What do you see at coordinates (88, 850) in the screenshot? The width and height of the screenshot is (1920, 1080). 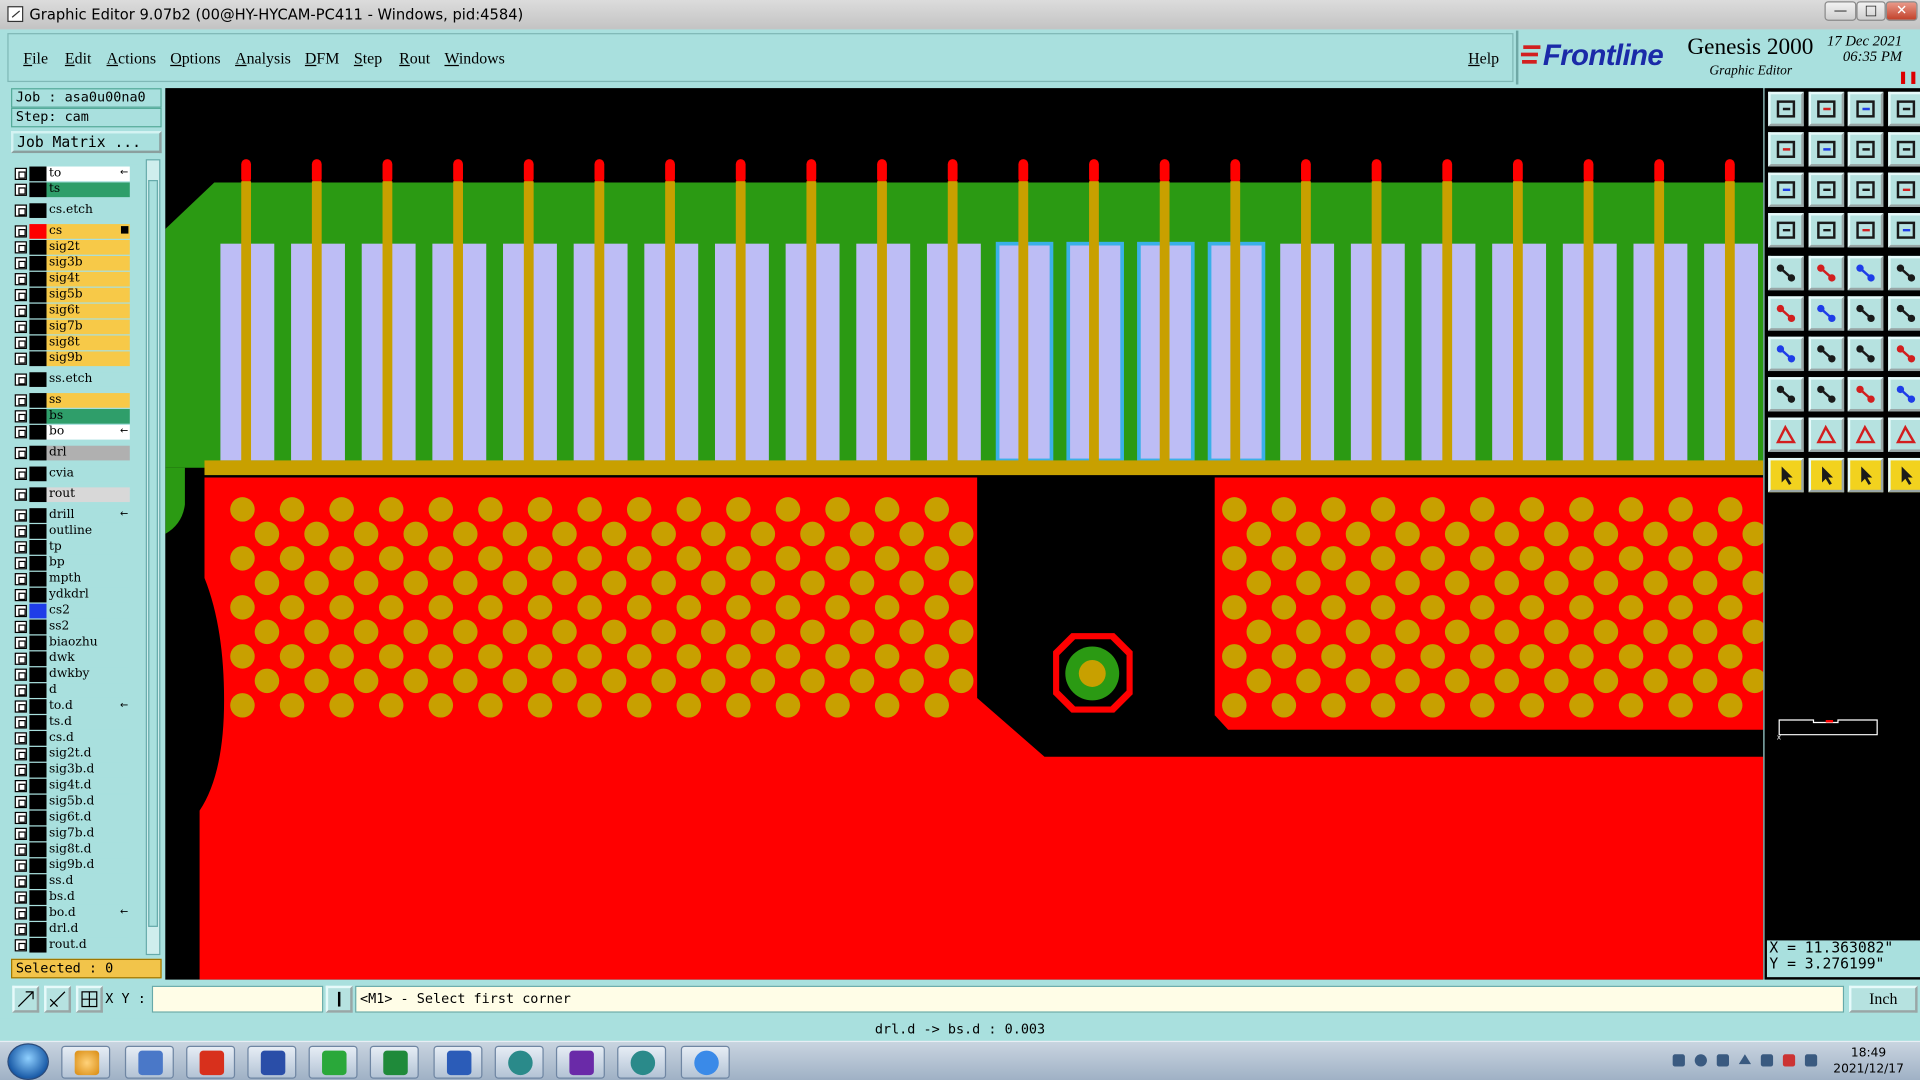 I see `layer-name: sig8t.d` at bounding box center [88, 850].